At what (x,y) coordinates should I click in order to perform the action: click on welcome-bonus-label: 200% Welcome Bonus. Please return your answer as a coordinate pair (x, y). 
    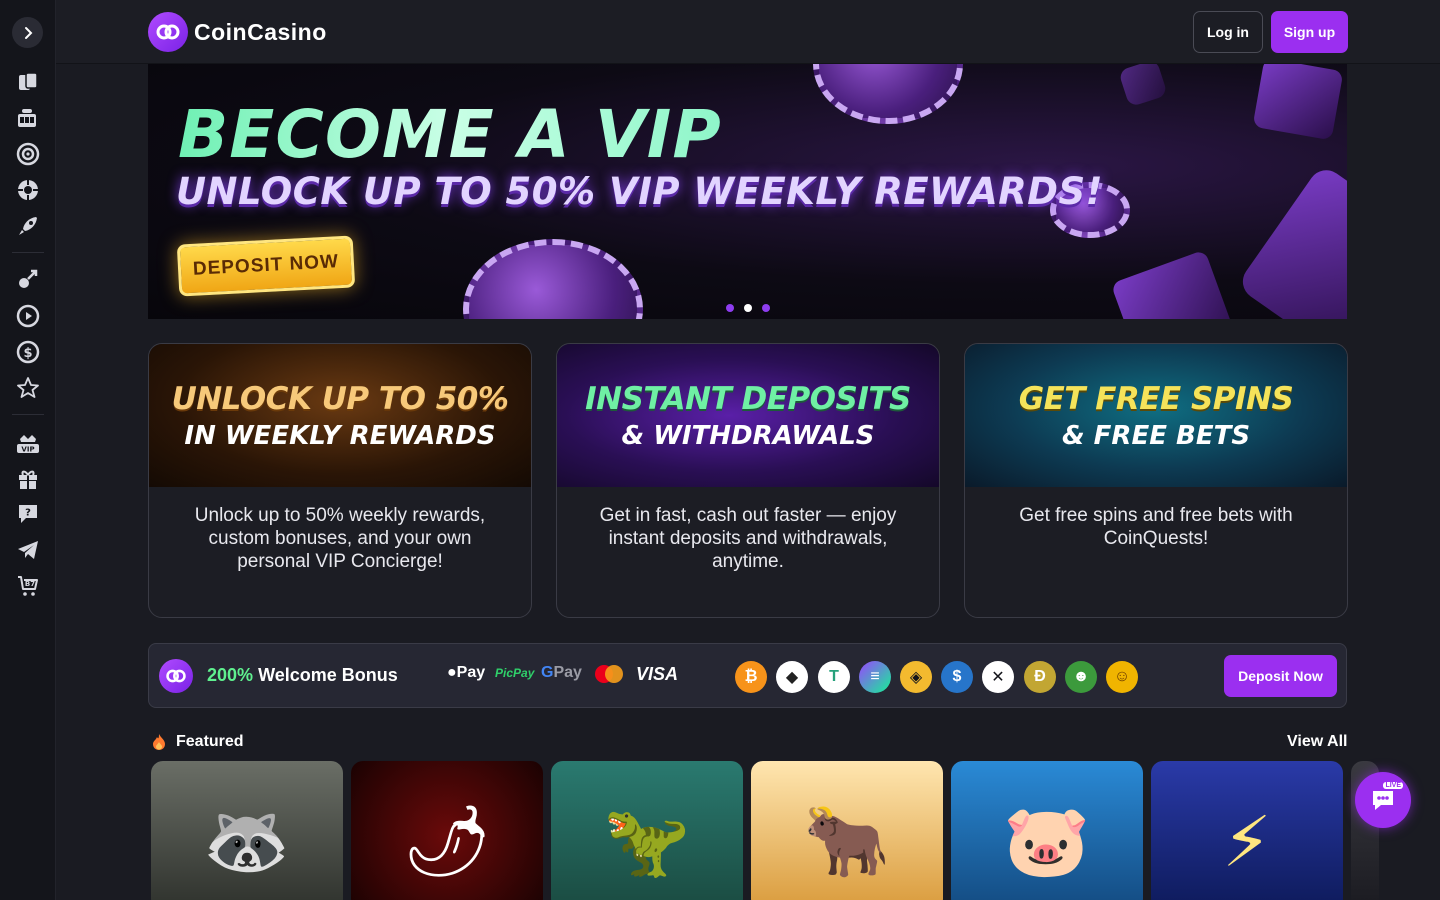
    Looking at the image, I should click on (302, 675).